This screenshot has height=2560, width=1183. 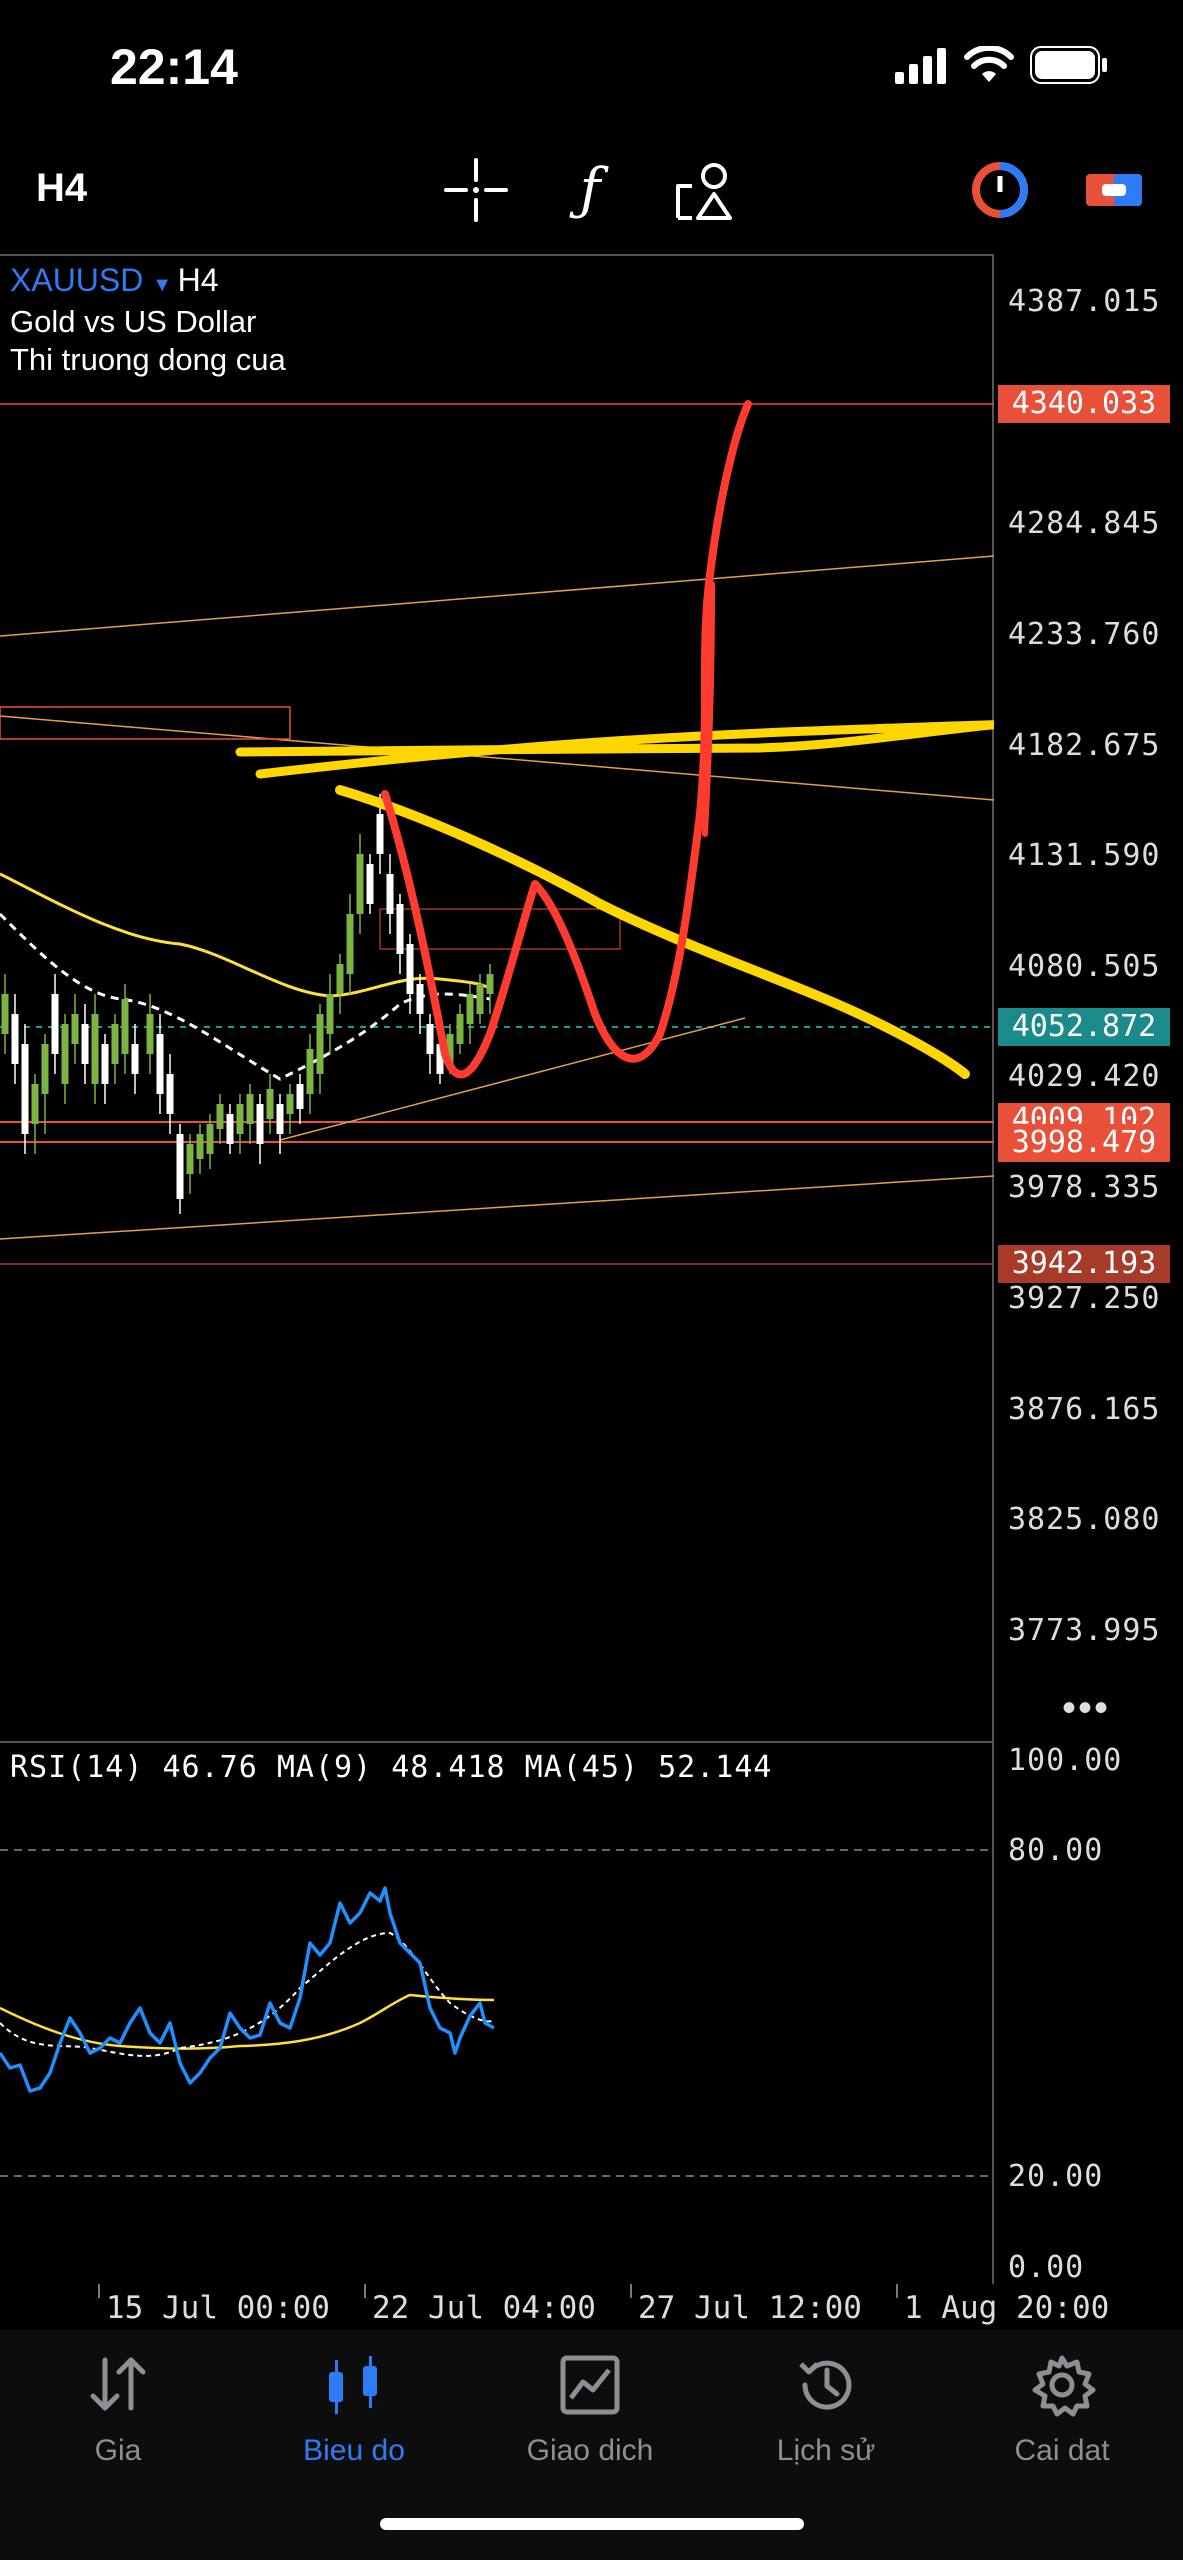 What do you see at coordinates (652, 932) in the screenshot?
I see `drawing-yellow-descending` at bounding box center [652, 932].